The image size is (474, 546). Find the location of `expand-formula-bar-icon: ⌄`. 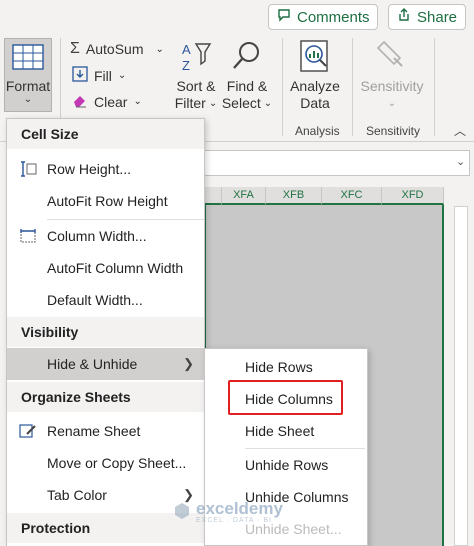

expand-formula-bar-icon: ⌄ is located at coordinates (460, 161).